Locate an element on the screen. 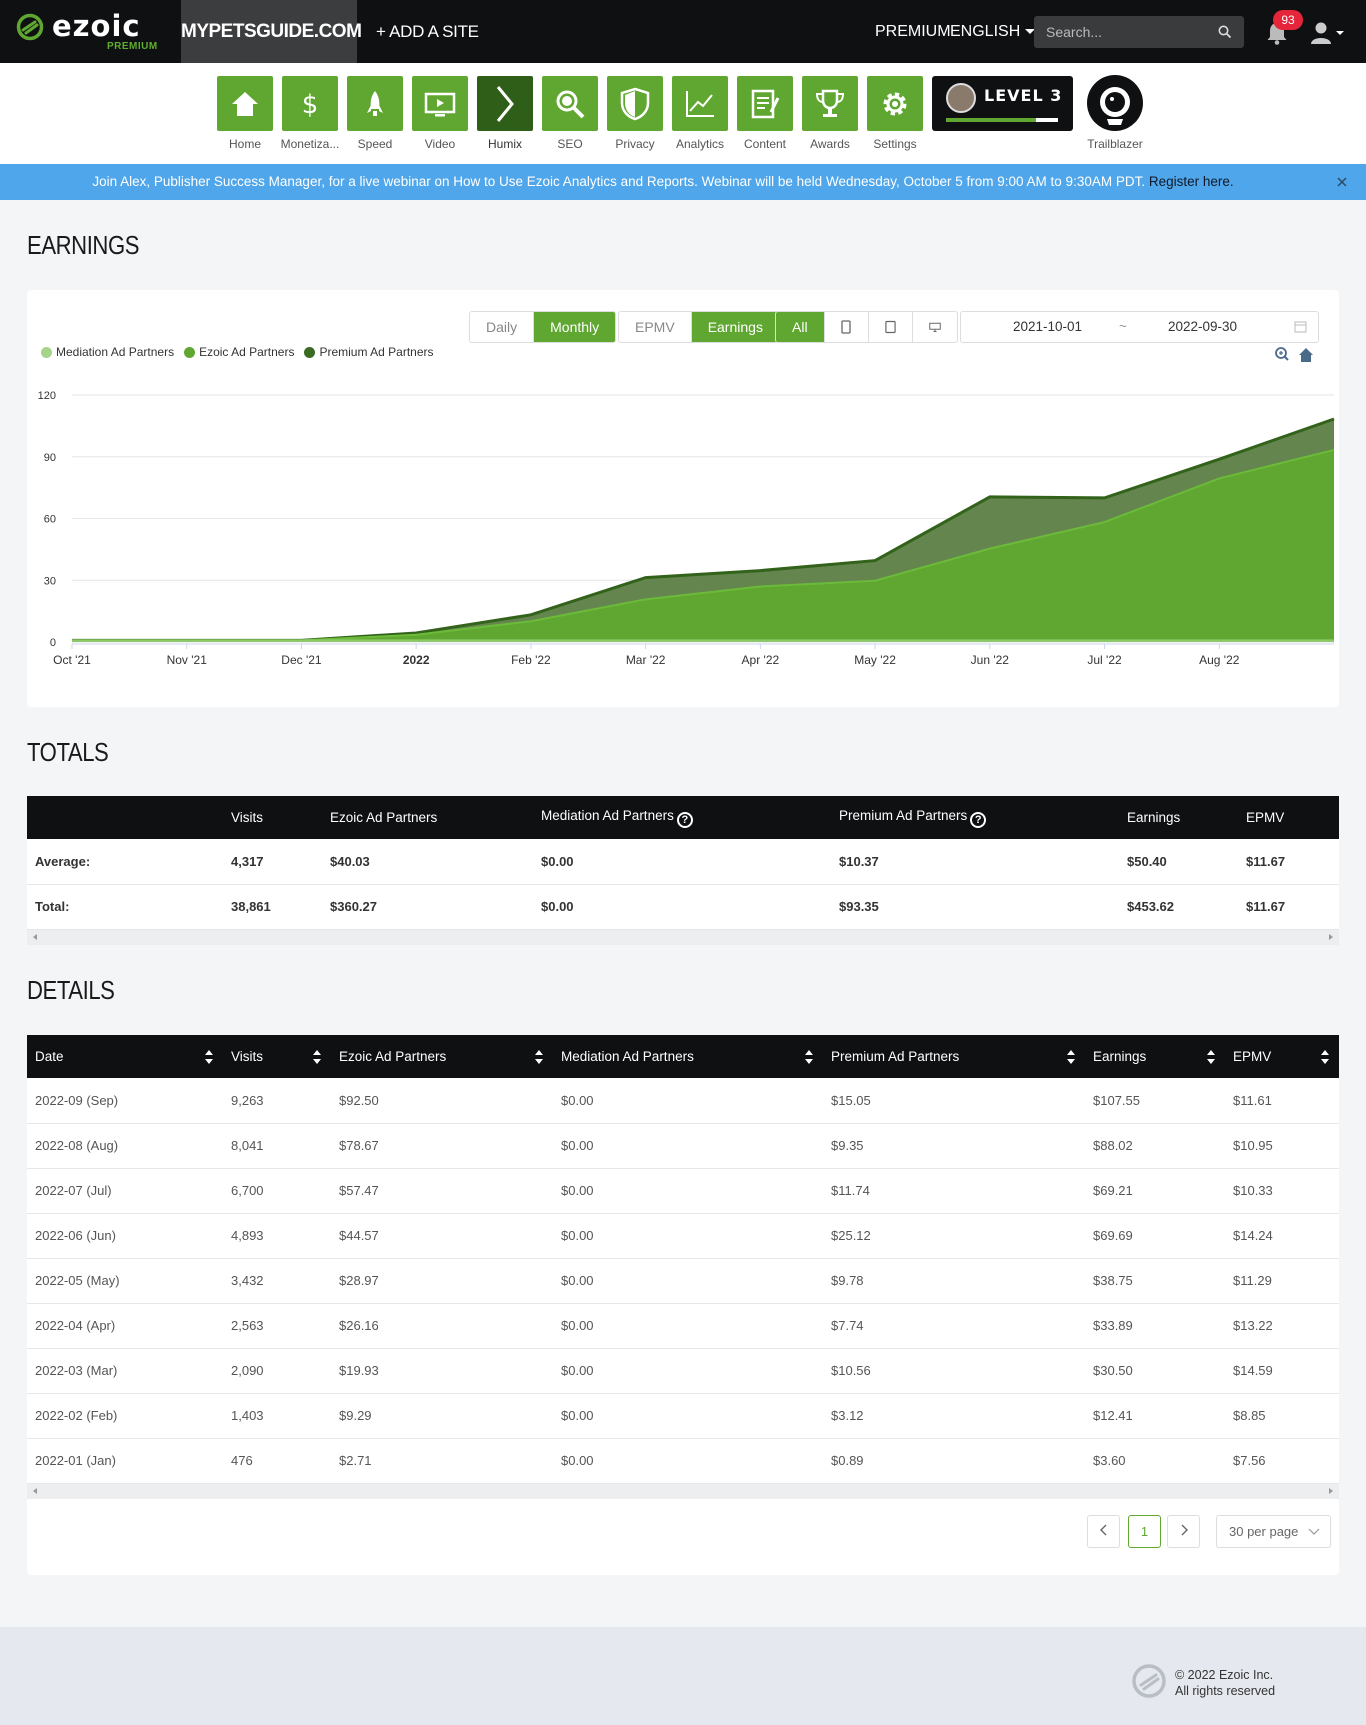  ezoic-logo: ezoic PREMIUM is located at coordinates (86, 31).